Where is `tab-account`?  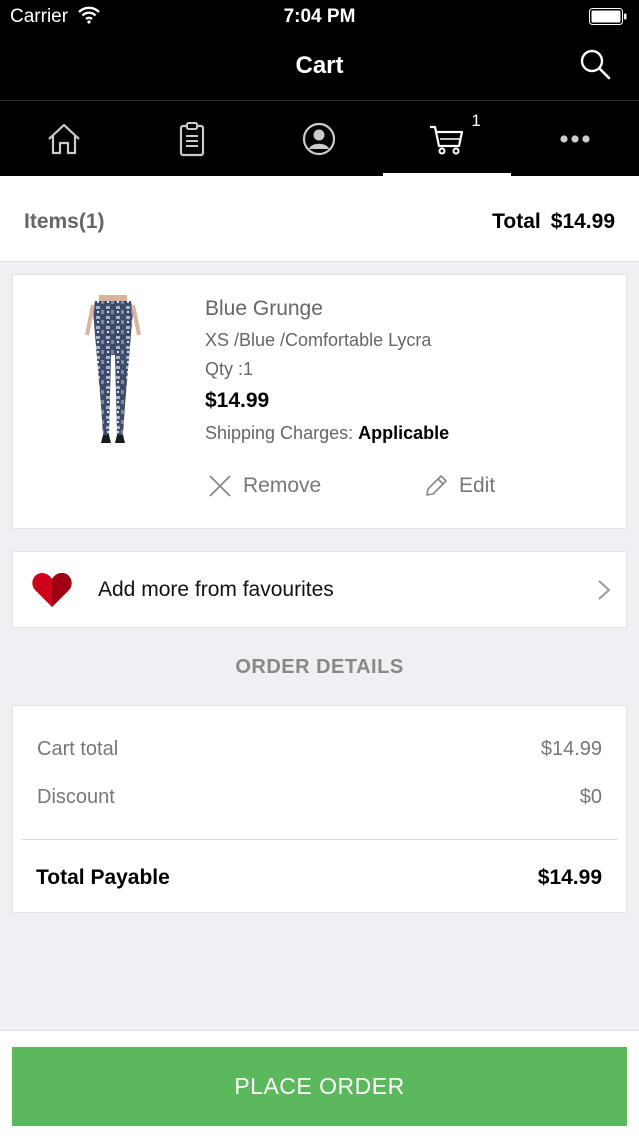
tab-account is located at coordinates (320, 139).